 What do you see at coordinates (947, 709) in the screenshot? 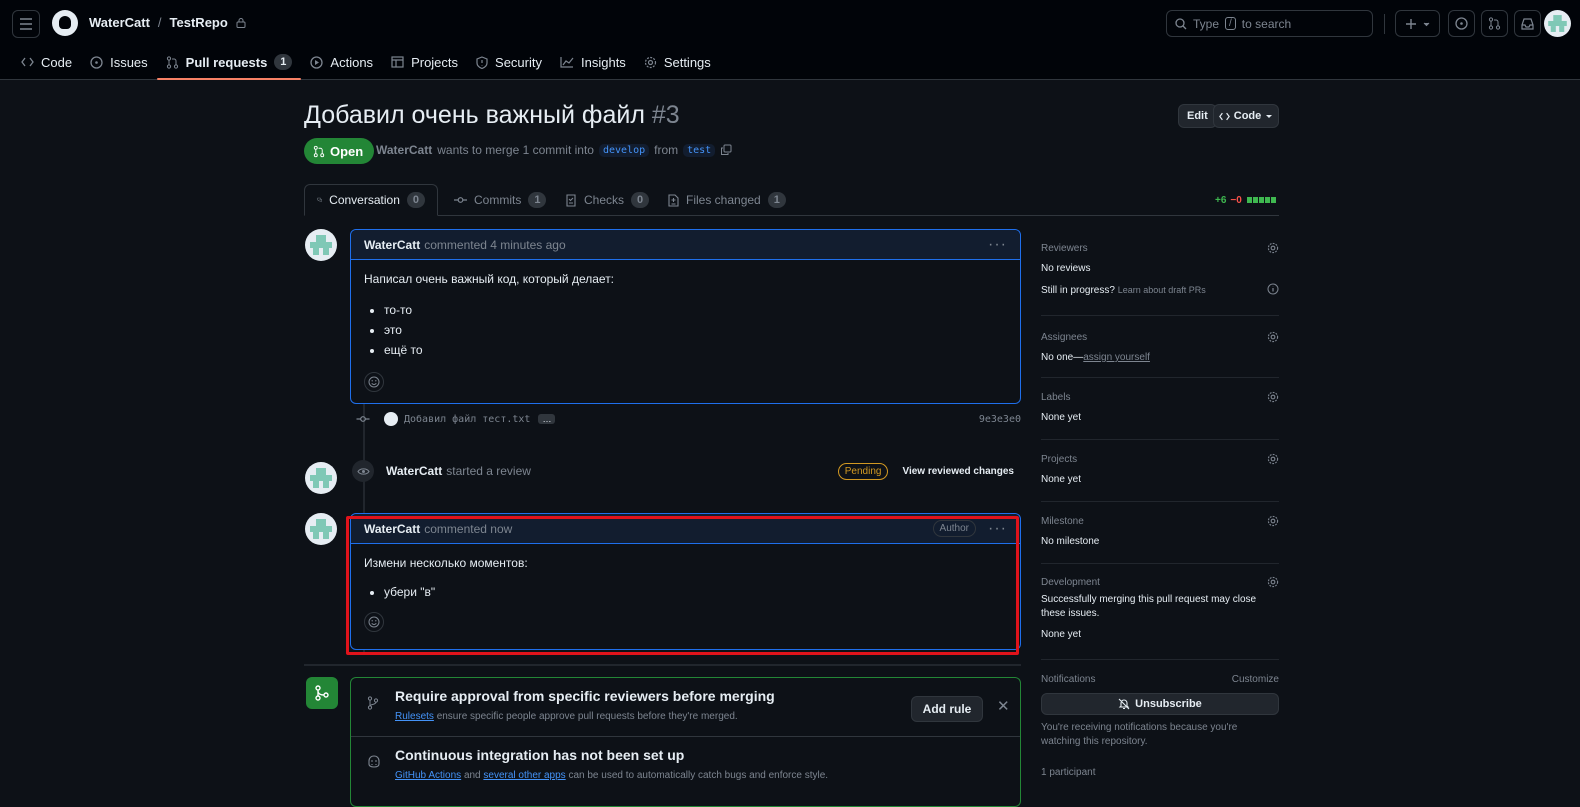
I see `add-rule-button: Add rule` at bounding box center [947, 709].